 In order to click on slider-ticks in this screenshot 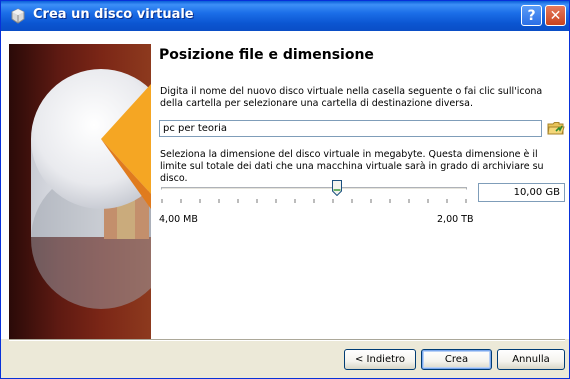, I will do `click(314, 201)`.